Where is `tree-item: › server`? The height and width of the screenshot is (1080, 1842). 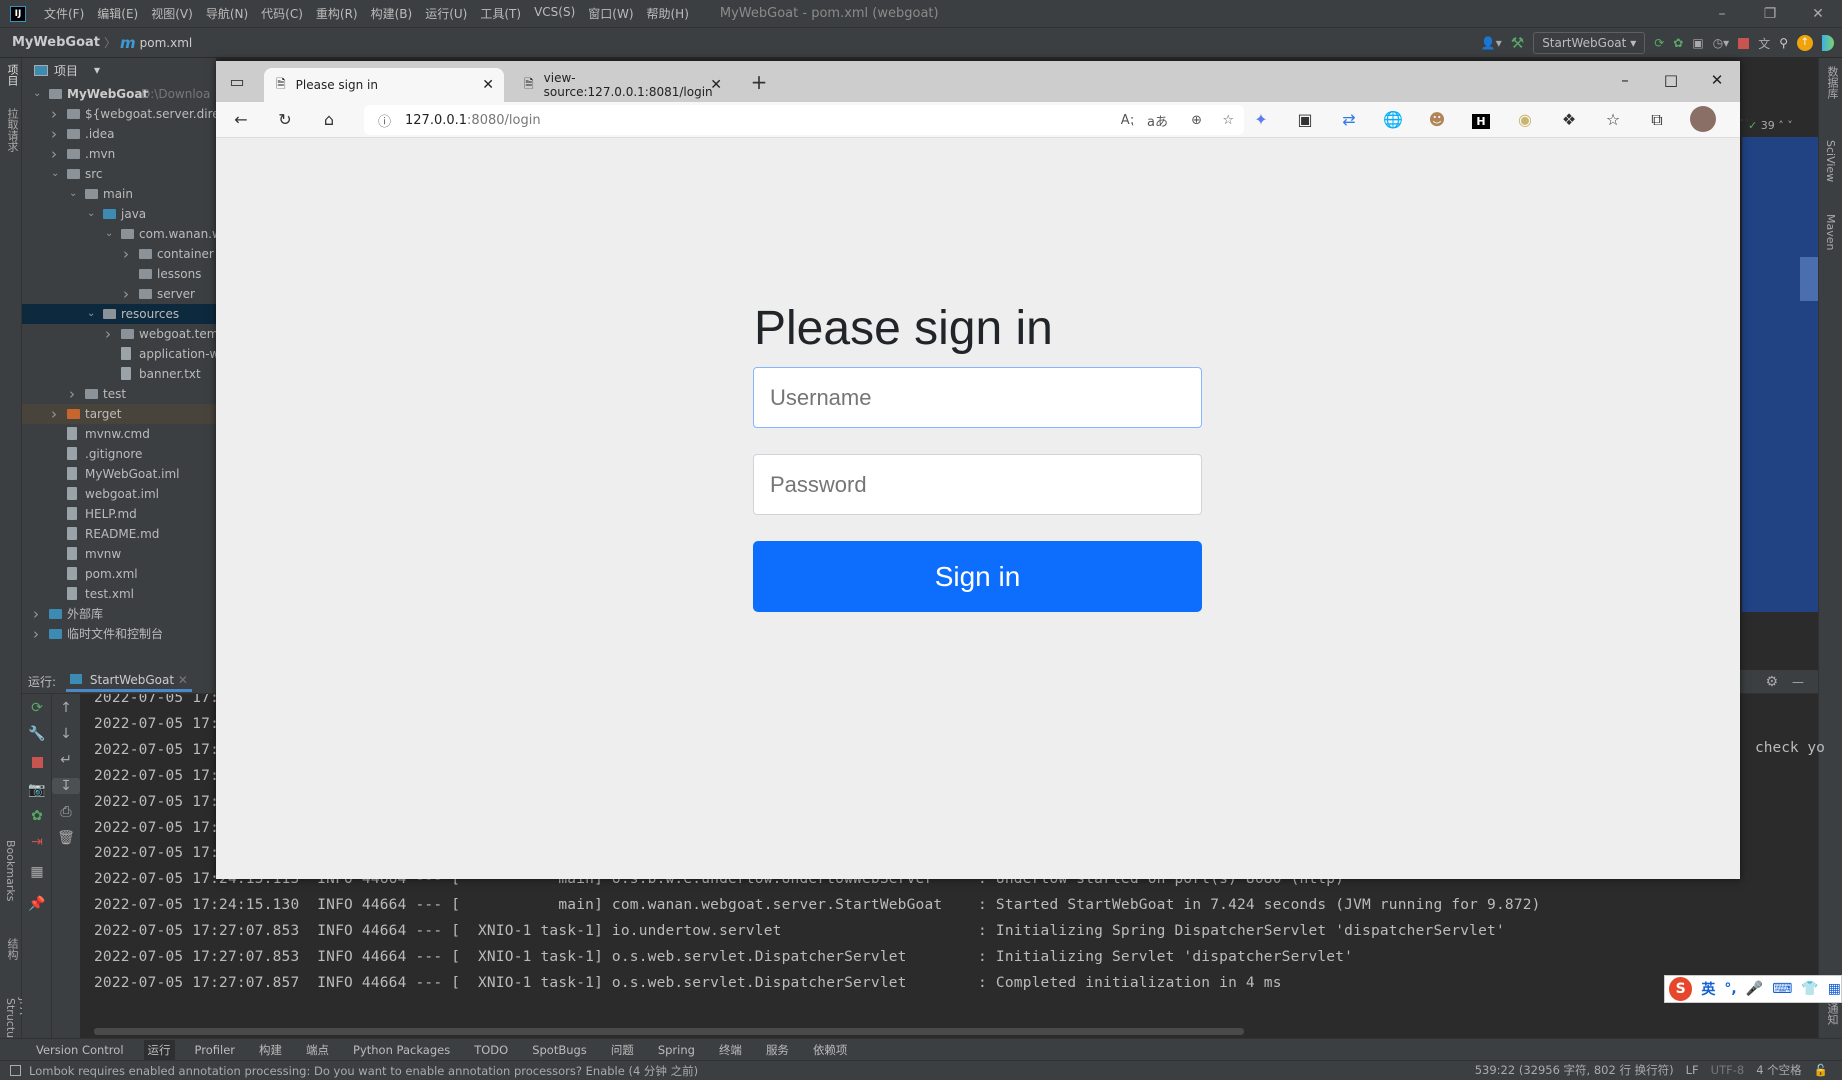
tree-item: › server is located at coordinates (119, 294).